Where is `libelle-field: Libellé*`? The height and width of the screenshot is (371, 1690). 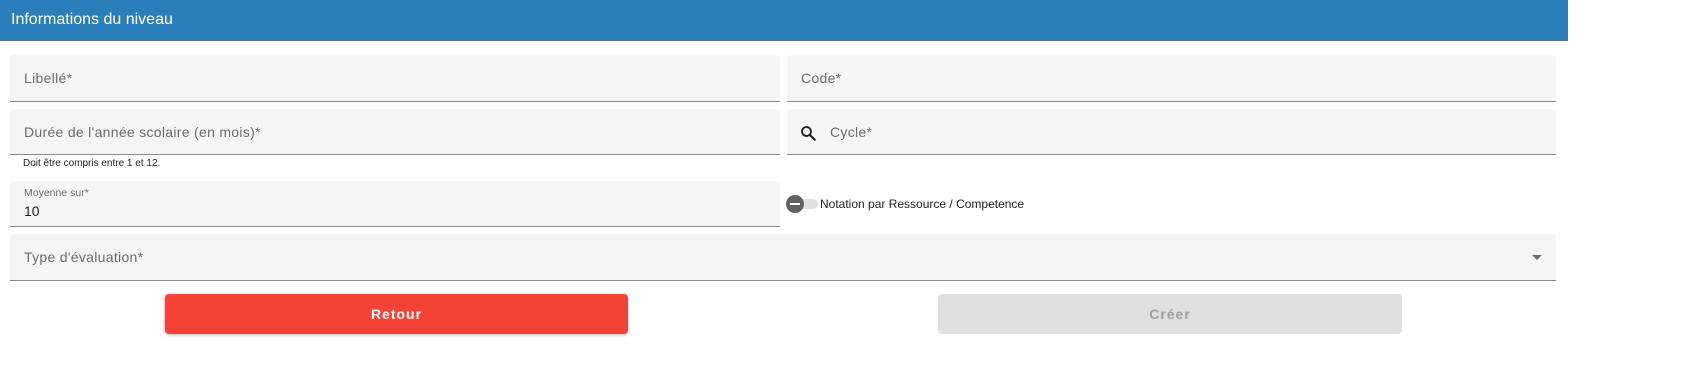
libelle-field: Libellé* is located at coordinates (395, 78).